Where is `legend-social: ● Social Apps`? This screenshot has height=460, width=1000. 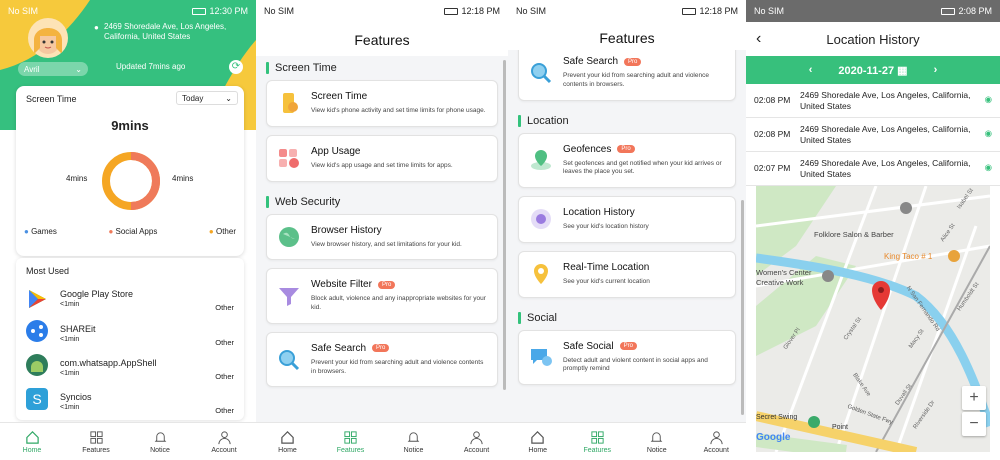 legend-social: ● Social Apps is located at coordinates (133, 231).